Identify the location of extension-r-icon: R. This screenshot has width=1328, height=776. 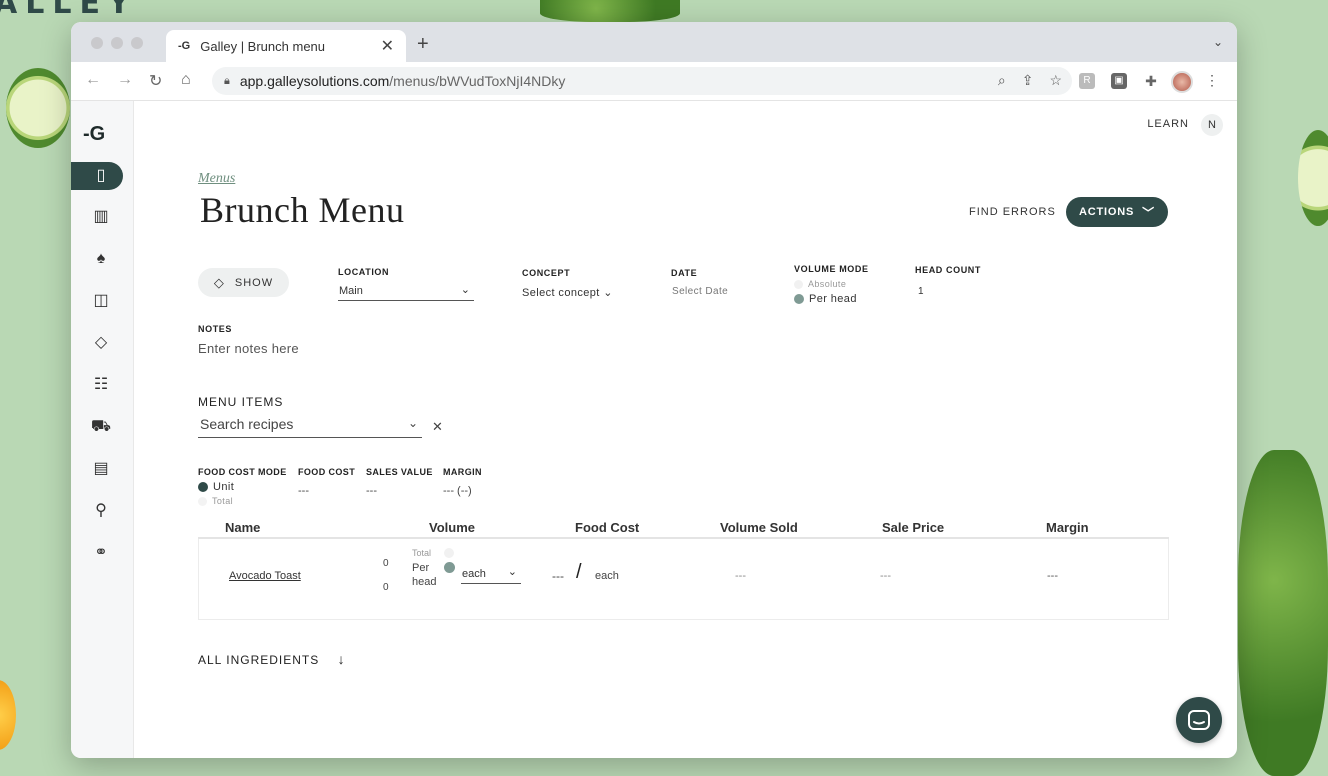
(1087, 81).